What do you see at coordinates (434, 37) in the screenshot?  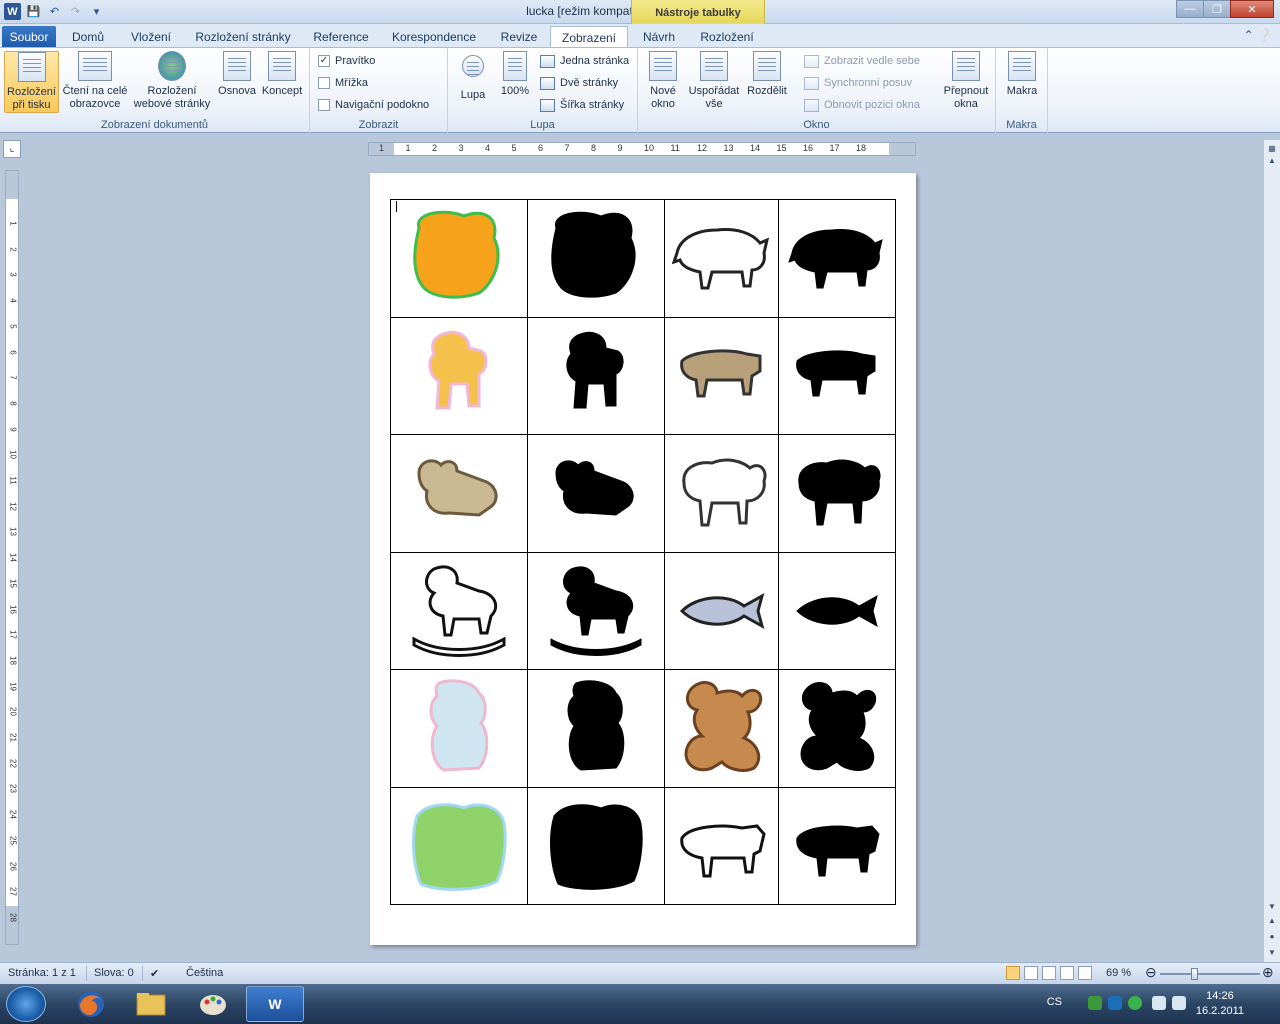 I see `tab-mailings: Korespondence` at bounding box center [434, 37].